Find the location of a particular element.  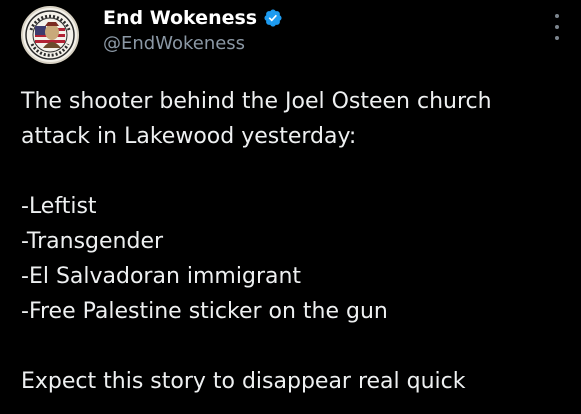

tweet-line: attack in Lakewood yesterday: is located at coordinates (189, 136).